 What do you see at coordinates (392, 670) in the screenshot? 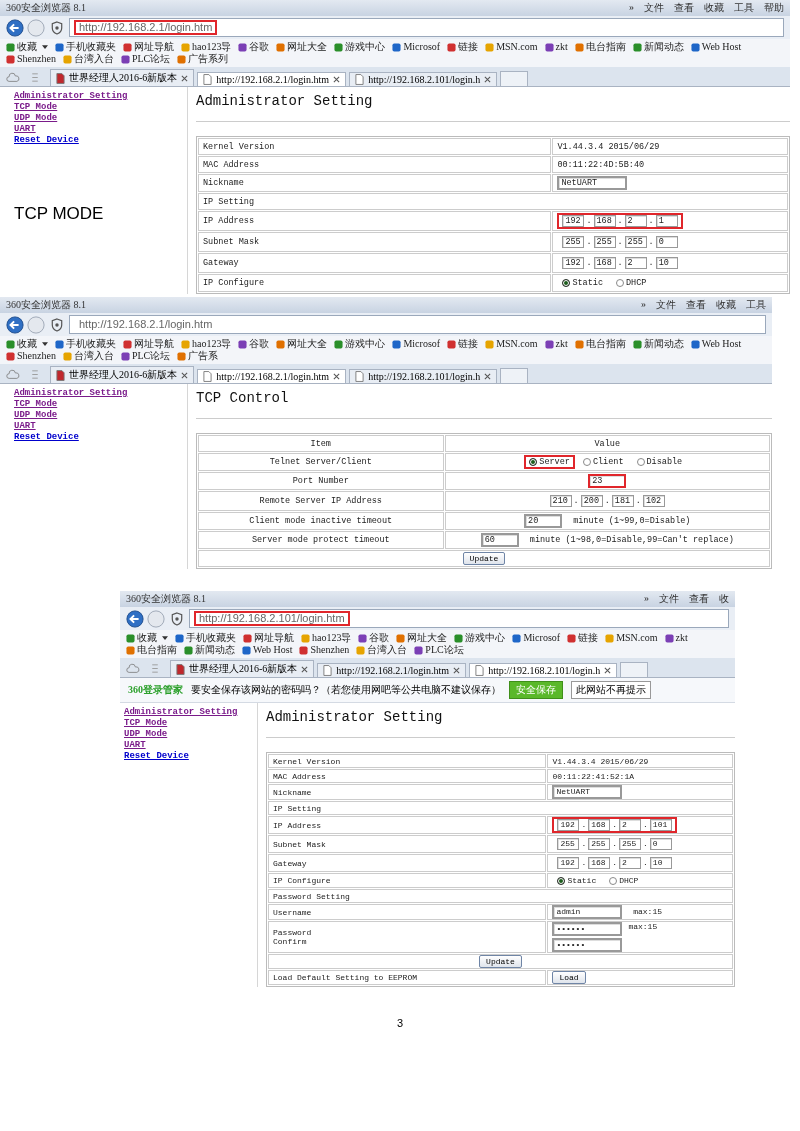
I see `browser-tab: http://192.168.2.1/login.htm` at bounding box center [392, 670].